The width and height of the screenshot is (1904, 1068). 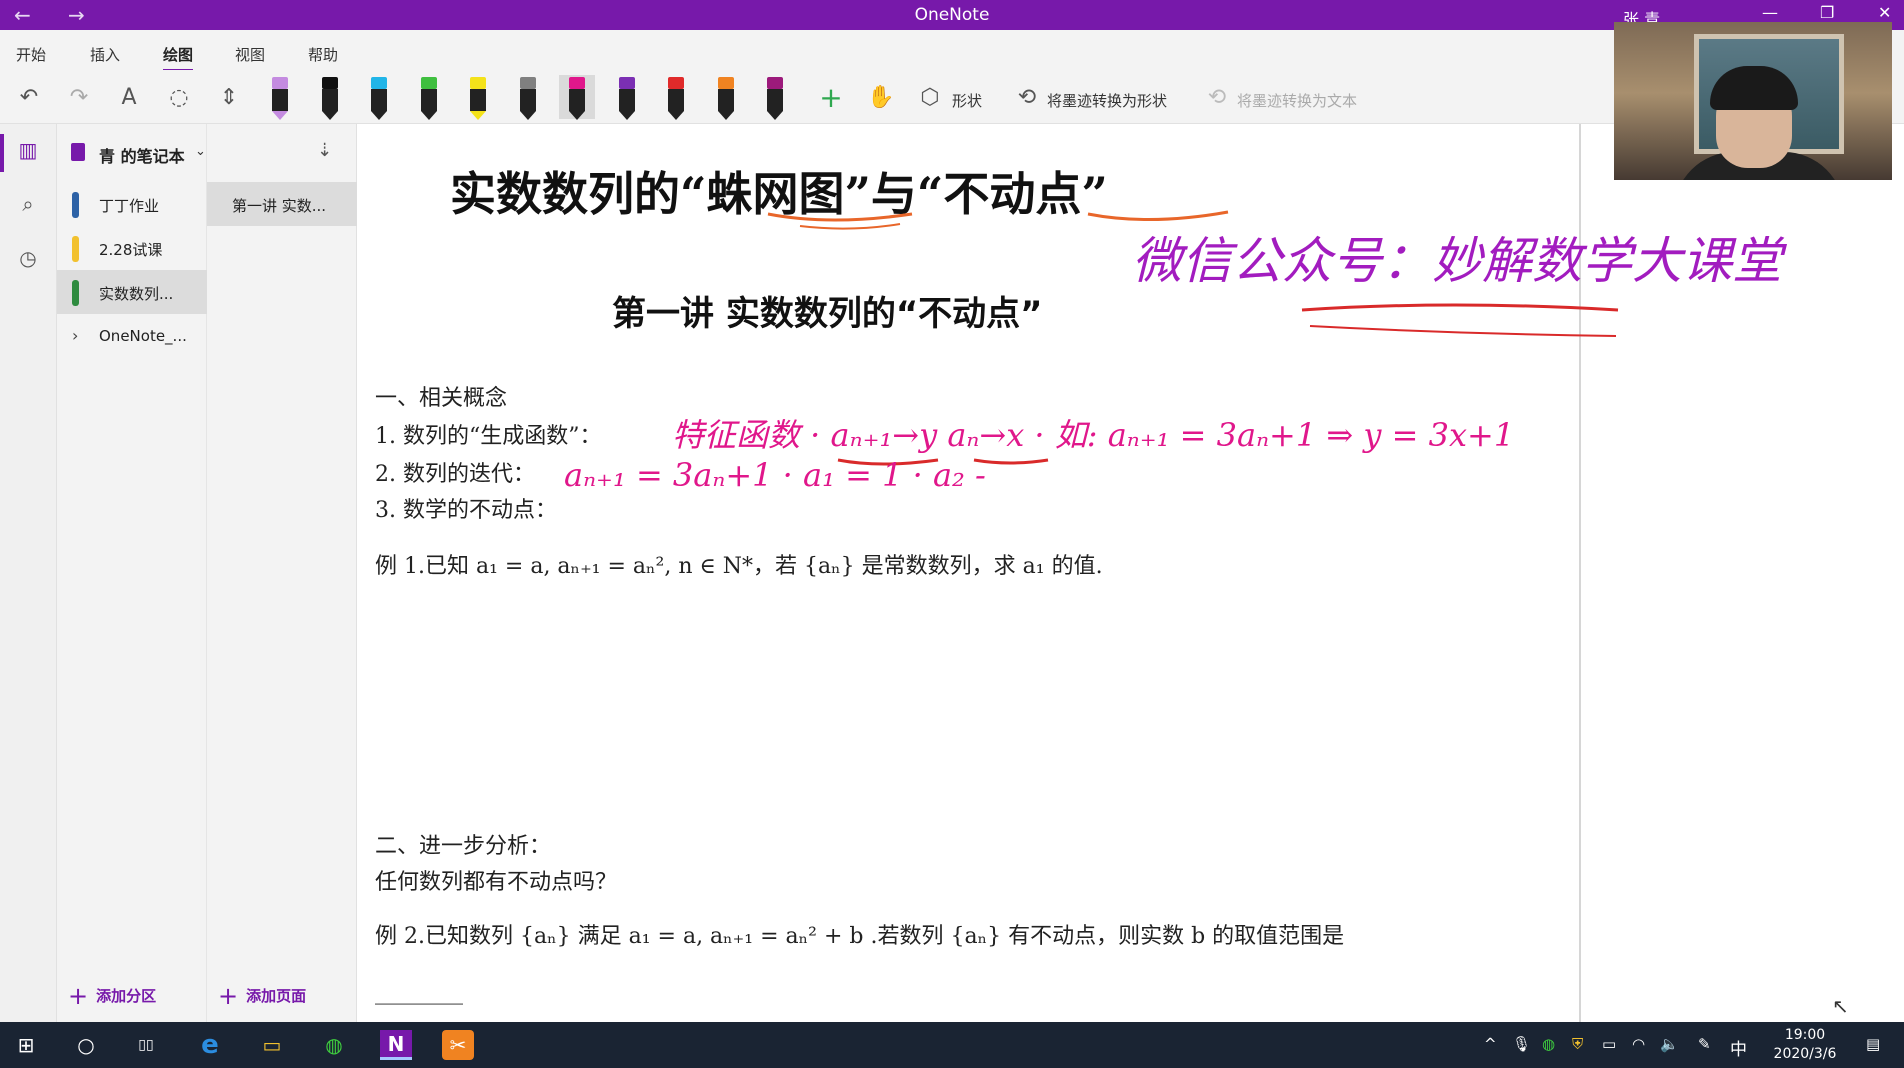 What do you see at coordinates (455, 472) in the screenshot?
I see `list-item: 2. 数列的迭代：` at bounding box center [455, 472].